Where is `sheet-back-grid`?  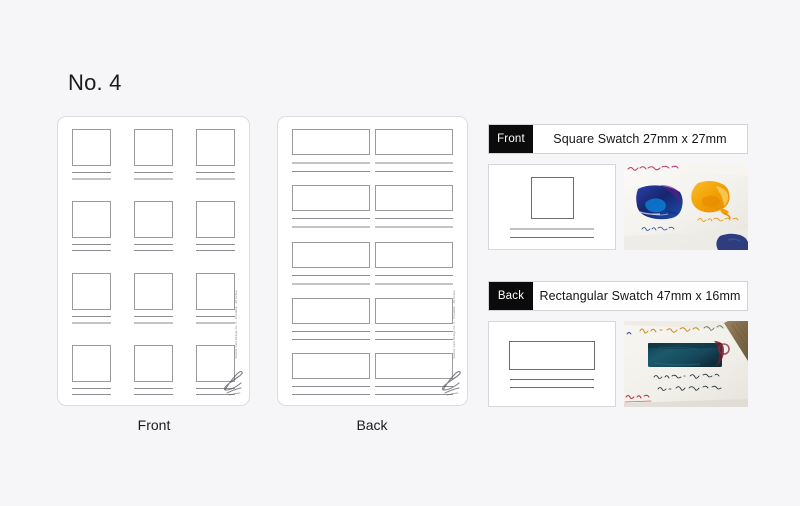 sheet-back-grid is located at coordinates (372, 261).